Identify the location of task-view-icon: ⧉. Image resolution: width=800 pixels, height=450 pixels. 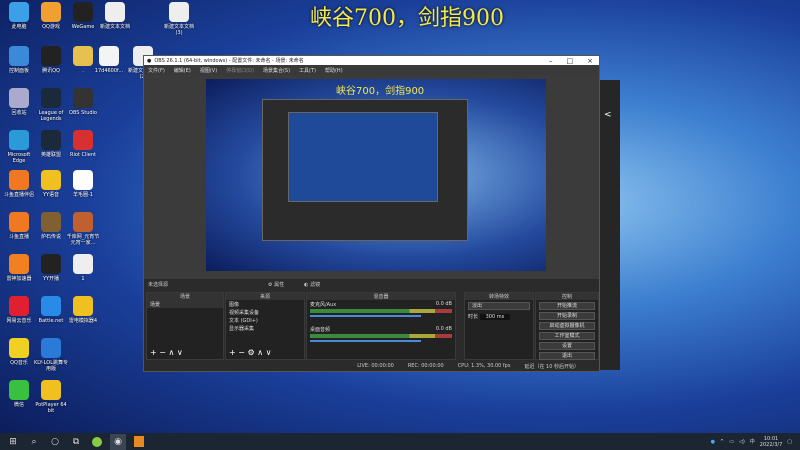
(76, 442).